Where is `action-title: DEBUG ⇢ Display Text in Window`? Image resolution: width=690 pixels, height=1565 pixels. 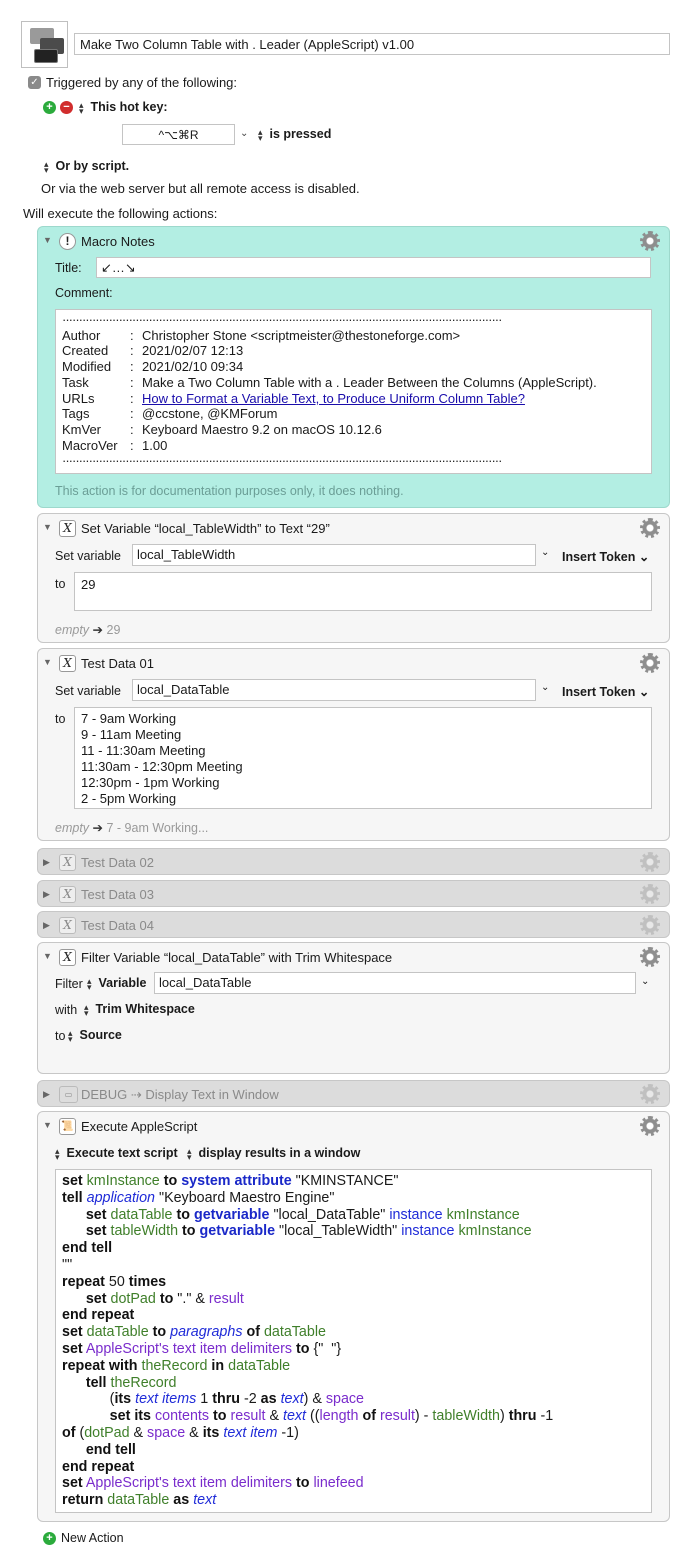
action-title: DEBUG ⇢ Display Text in Window is located at coordinates (180, 1094).